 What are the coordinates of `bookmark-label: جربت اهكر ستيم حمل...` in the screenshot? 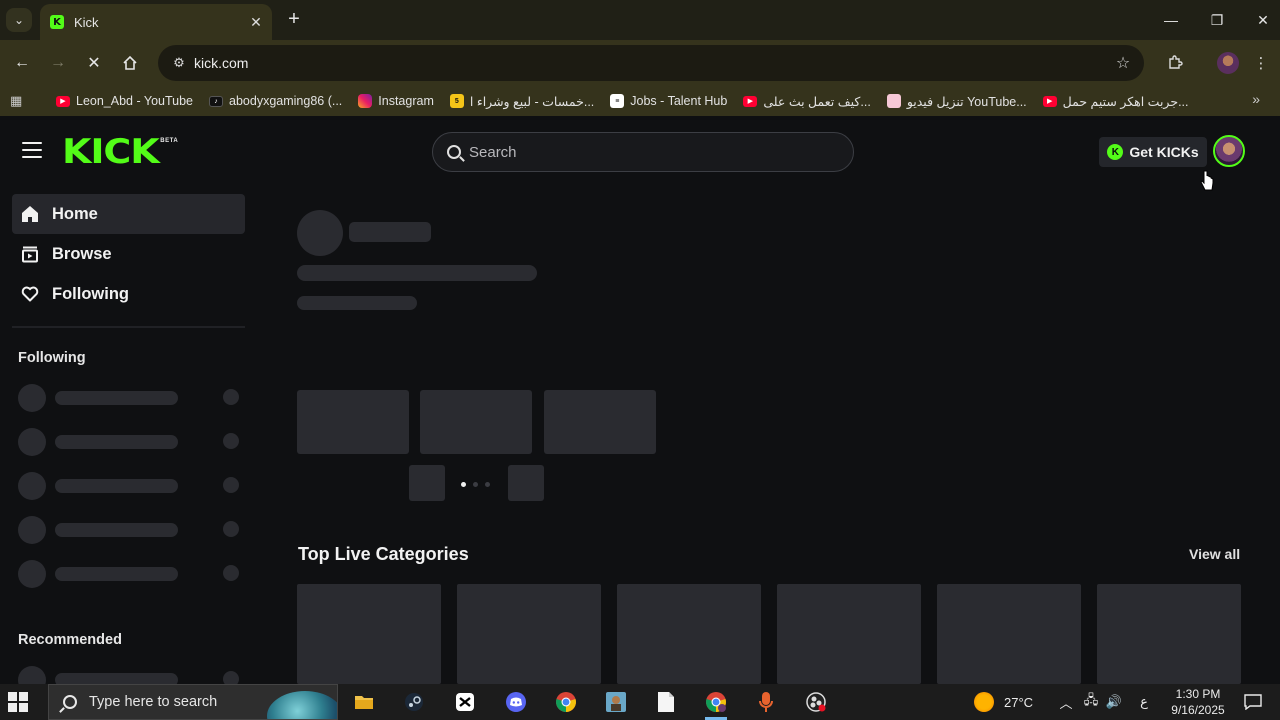 It's located at (1125, 101).